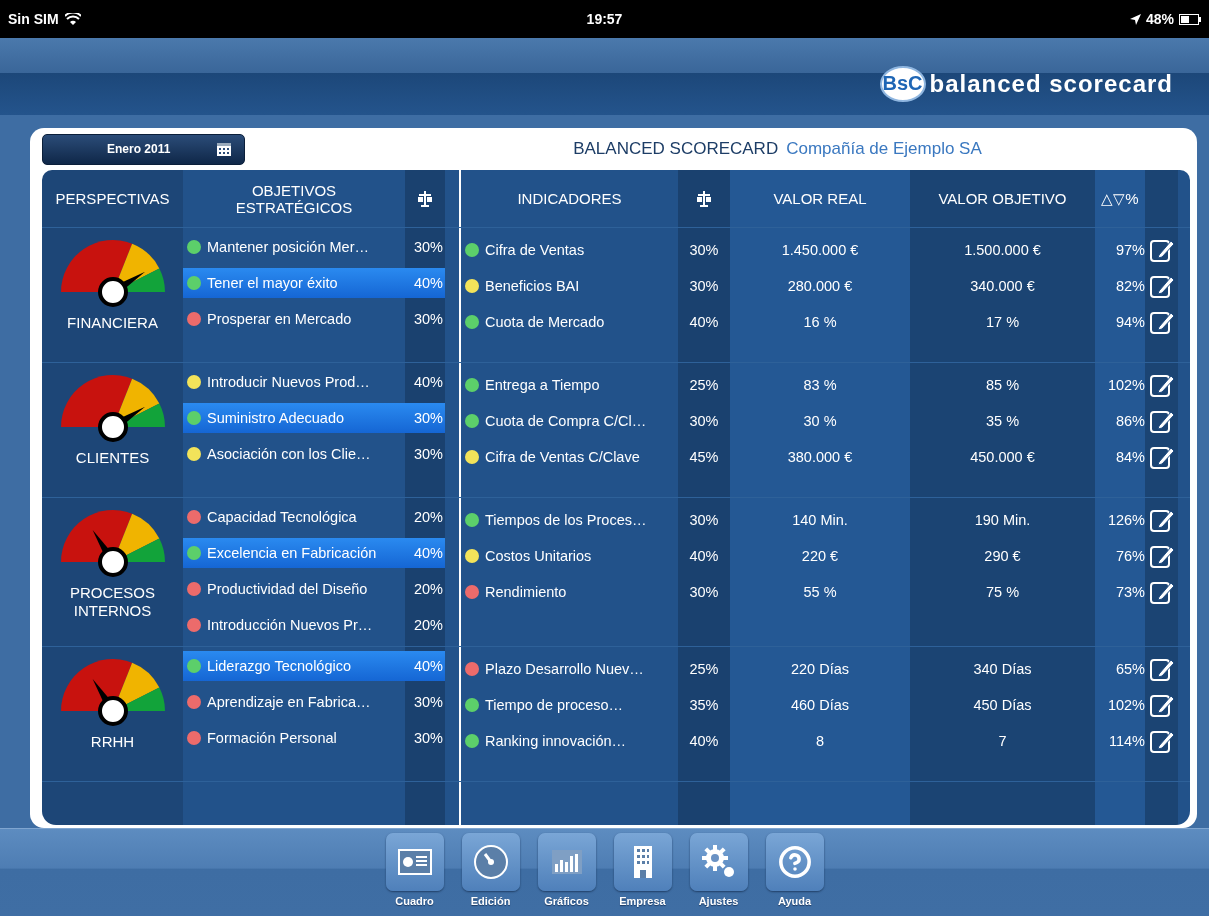 This screenshot has width=1209, height=916. Describe the element at coordinates (1002, 705) in the screenshot. I see `target-value: 450 Días` at that location.